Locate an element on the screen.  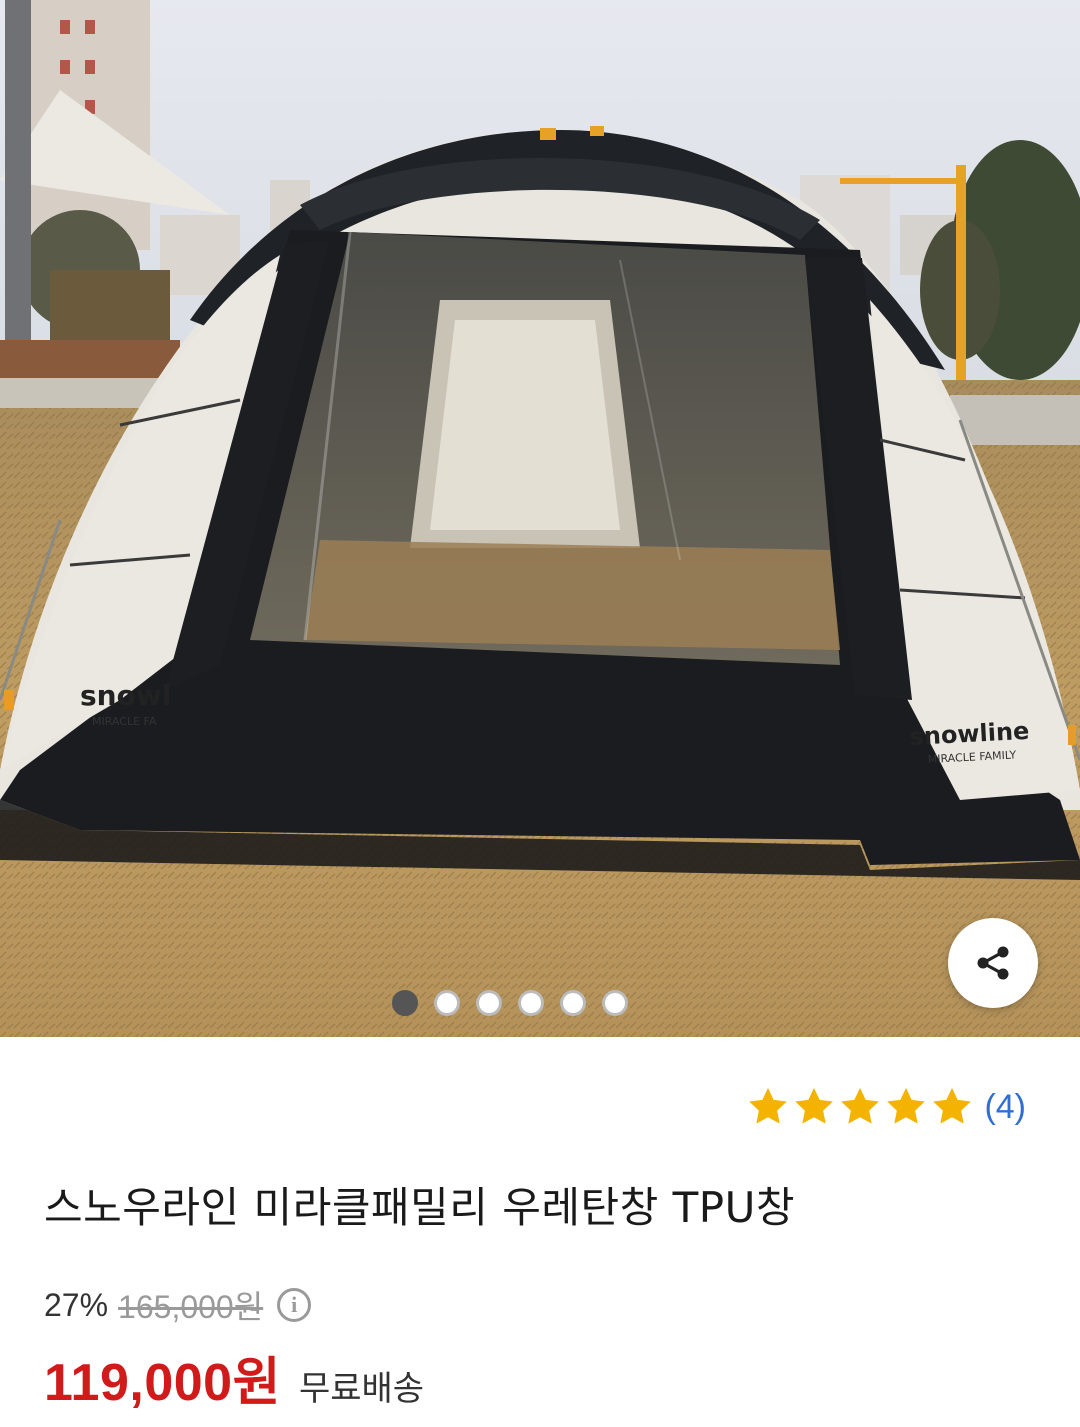
carousel-indicator is located at coordinates (540, 1004).